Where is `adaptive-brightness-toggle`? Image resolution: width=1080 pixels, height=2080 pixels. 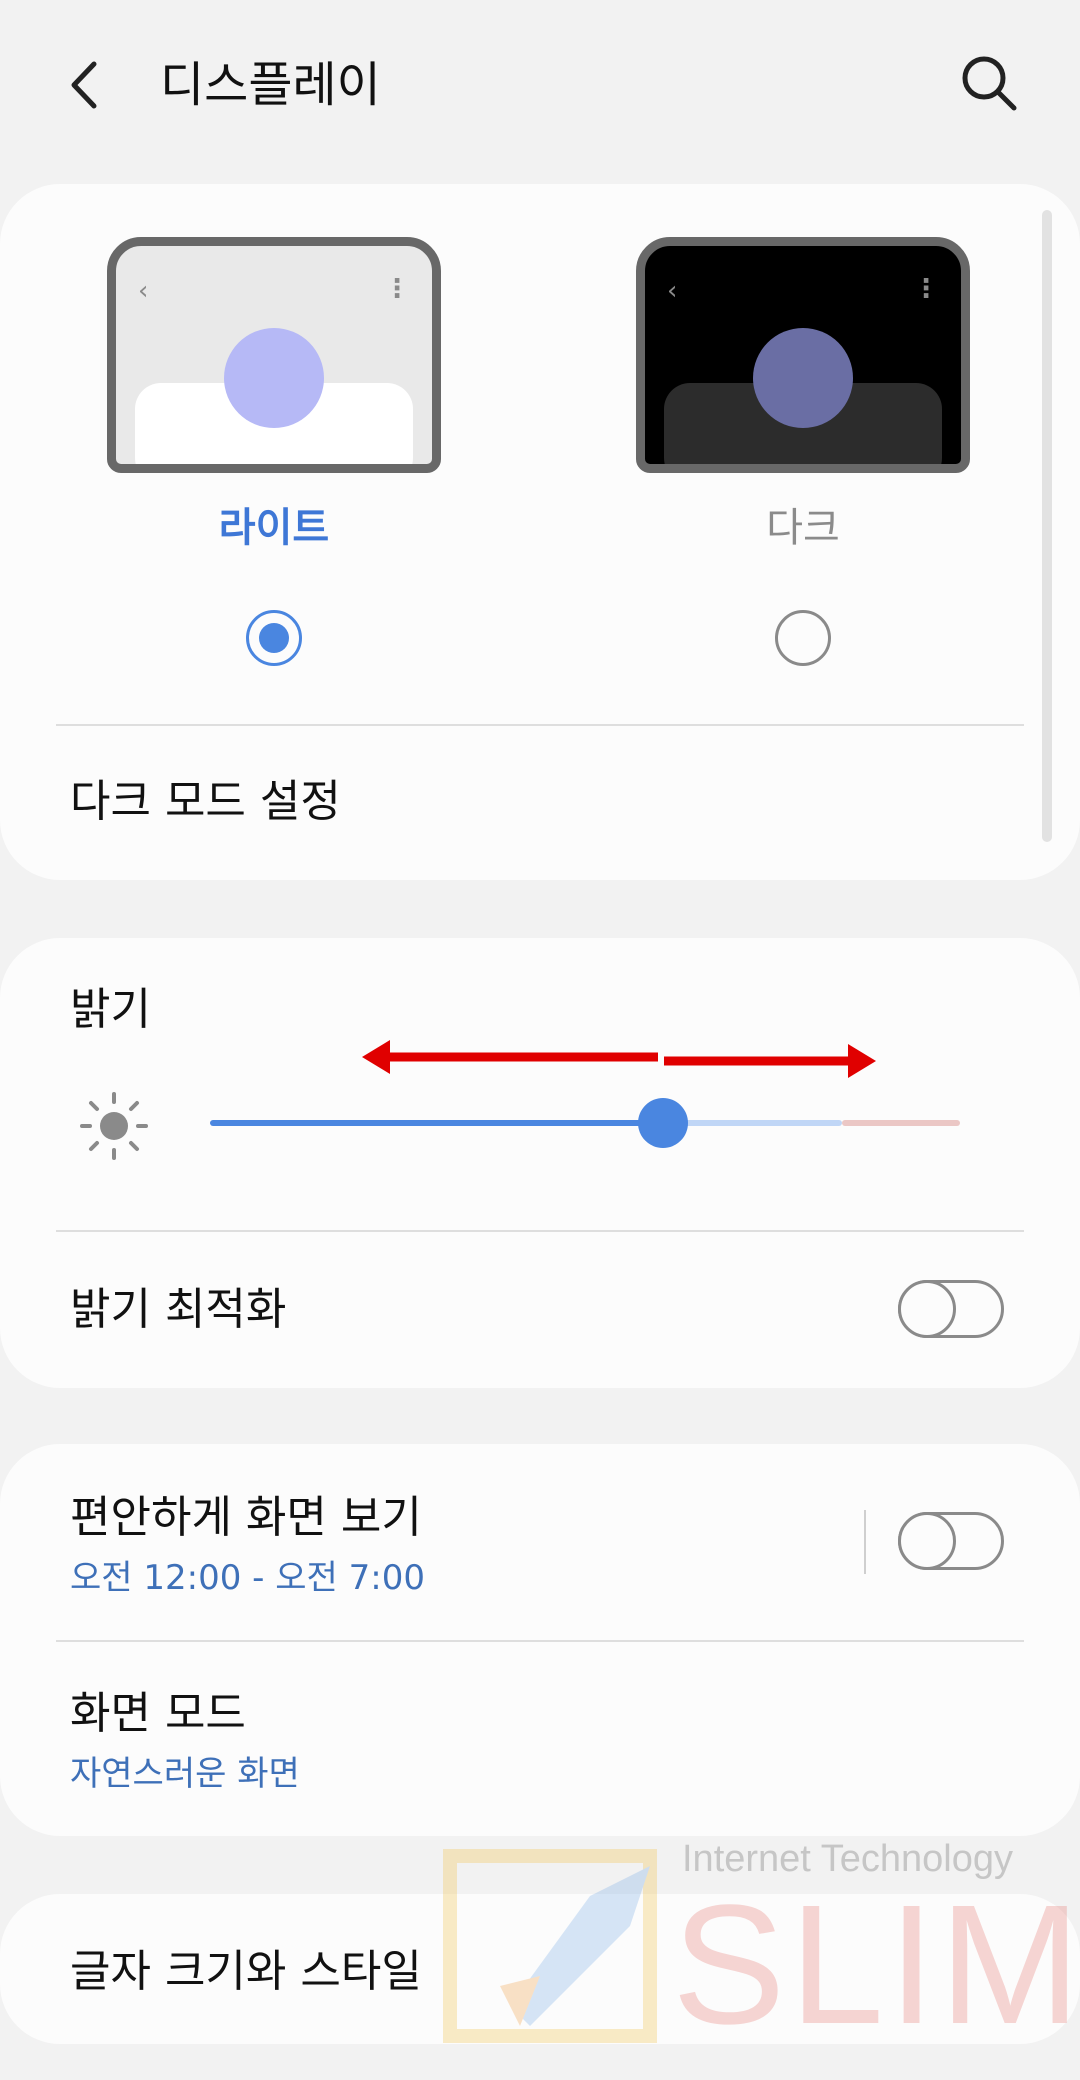 adaptive-brightness-toggle is located at coordinates (951, 1309).